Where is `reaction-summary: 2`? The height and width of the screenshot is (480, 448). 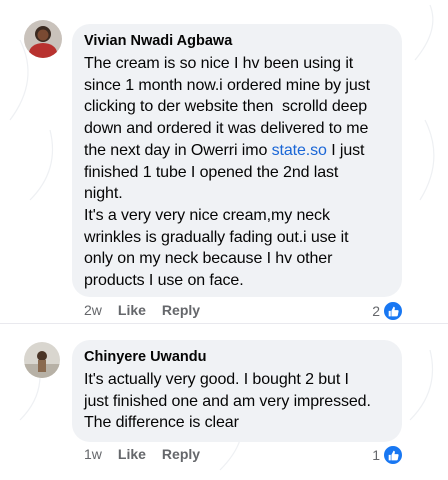 reaction-summary: 2 is located at coordinates (388, 311).